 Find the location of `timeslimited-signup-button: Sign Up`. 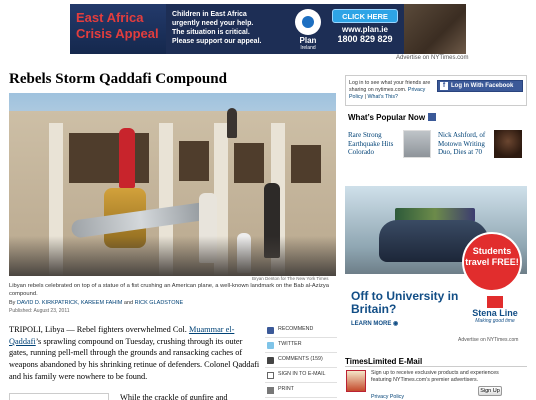

timeslimited-signup-button: Sign Up is located at coordinates (490, 391).